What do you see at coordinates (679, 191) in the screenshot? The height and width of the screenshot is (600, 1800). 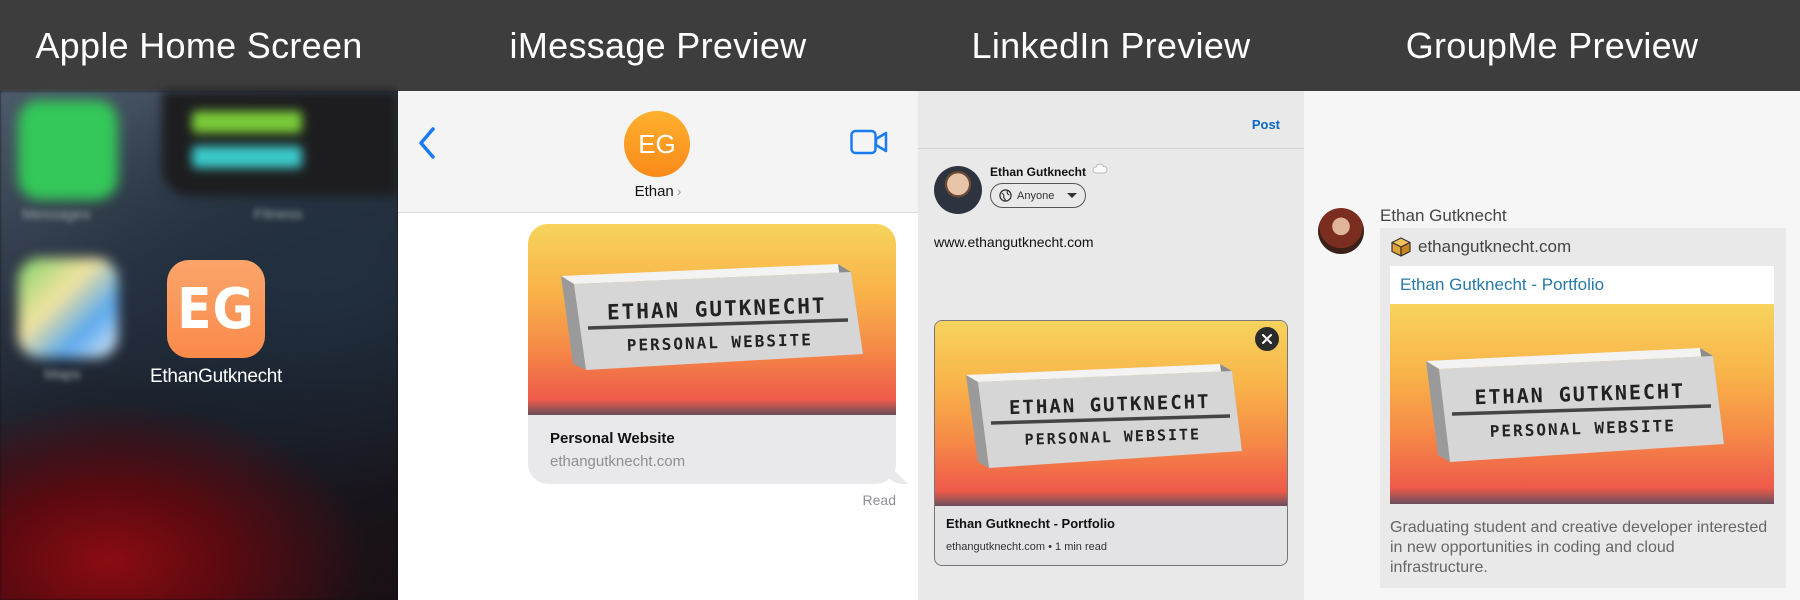 I see `contact-chevron-icon: ›` at bounding box center [679, 191].